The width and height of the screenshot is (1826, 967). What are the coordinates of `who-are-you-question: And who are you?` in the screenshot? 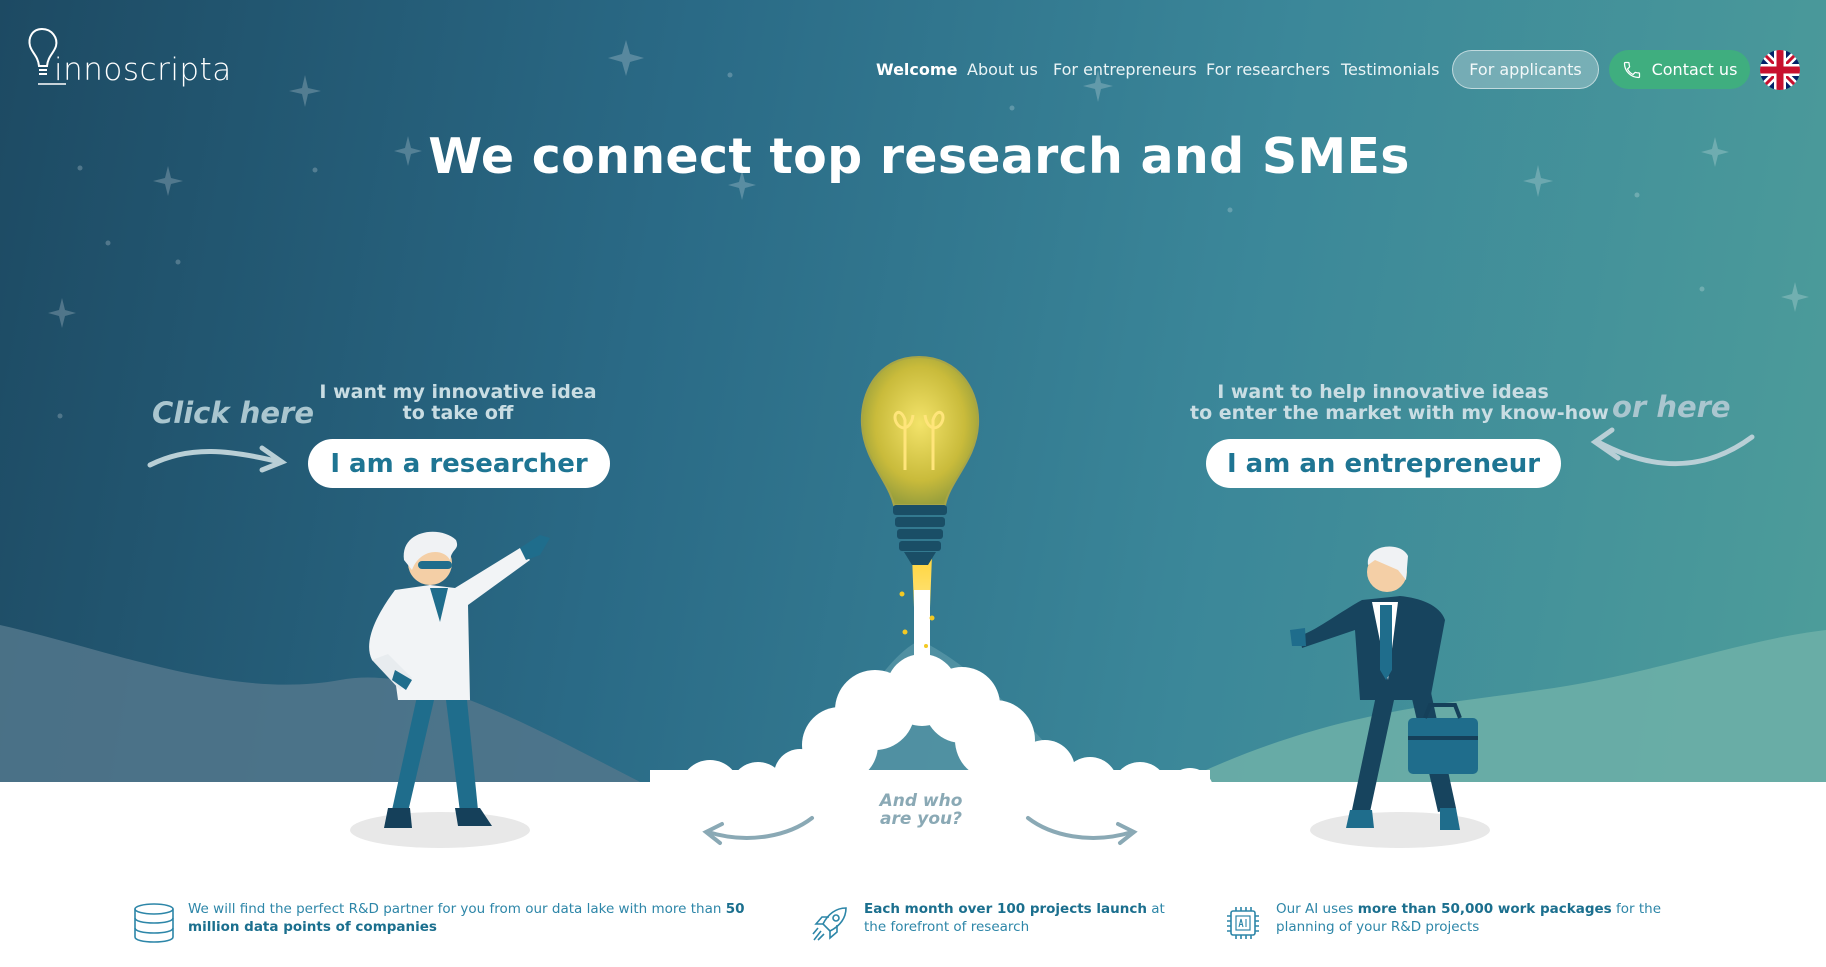 It's located at (921, 810).